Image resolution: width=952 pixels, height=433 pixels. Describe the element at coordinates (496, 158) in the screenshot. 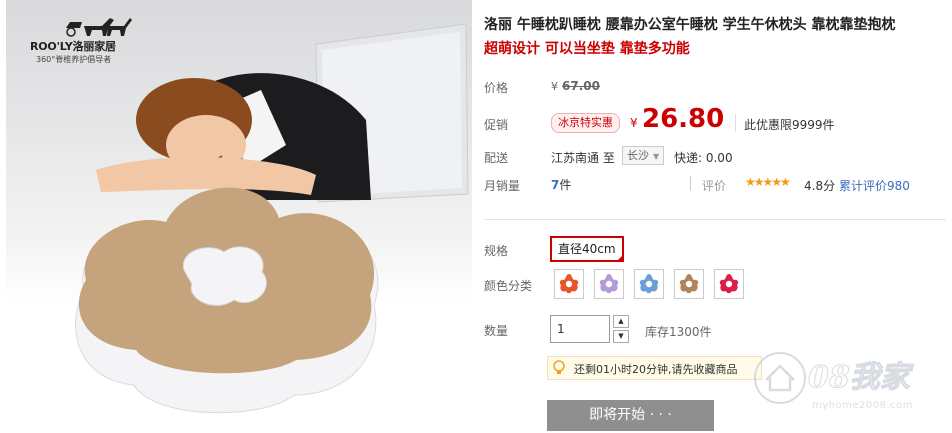

I see `shipping-label: 配送` at that location.